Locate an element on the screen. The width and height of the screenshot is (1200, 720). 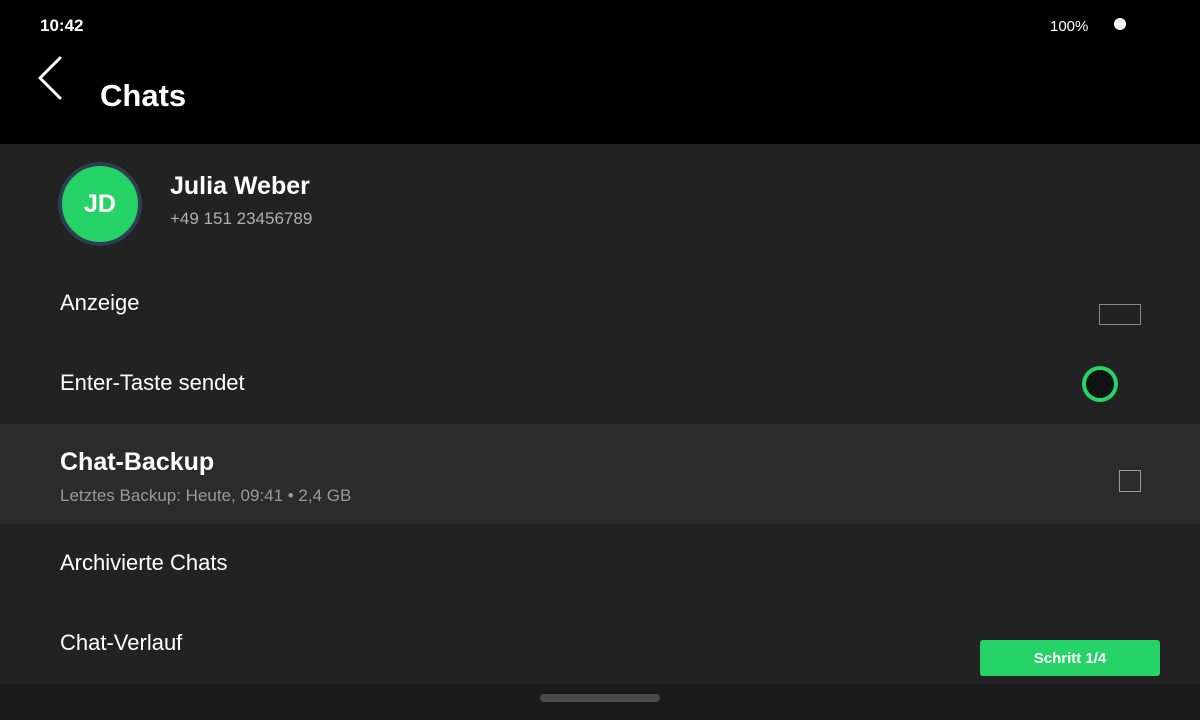
app-bar: Chats is located at coordinates (600, 96).